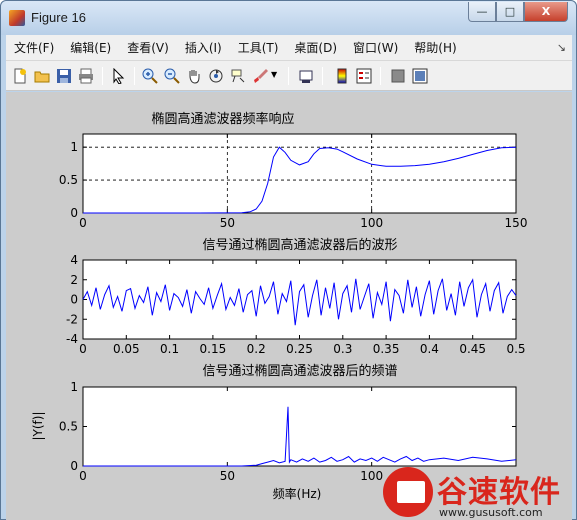  I want to click on figure-toolbar: ▼, so click(289, 76).